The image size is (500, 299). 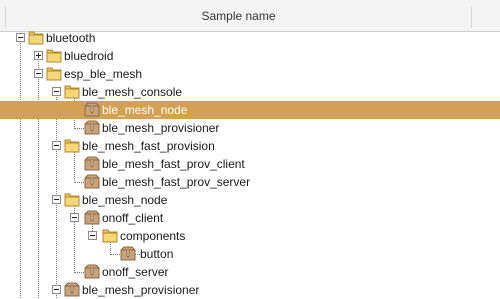 What do you see at coordinates (157, 254) in the screenshot?
I see `tree-item-label: button` at bounding box center [157, 254].